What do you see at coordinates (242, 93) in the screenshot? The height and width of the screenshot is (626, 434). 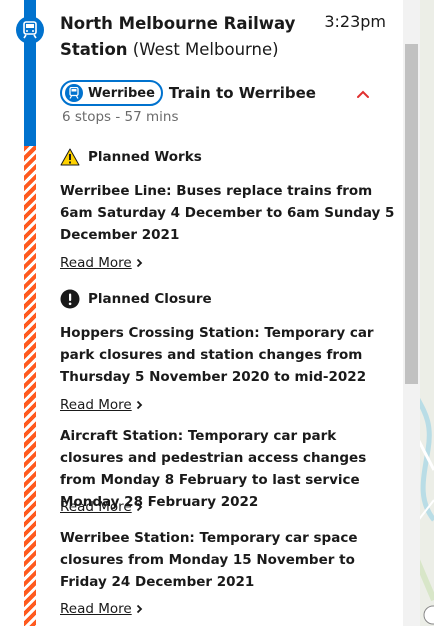 I see `route-destination: Train to Werribee` at bounding box center [242, 93].